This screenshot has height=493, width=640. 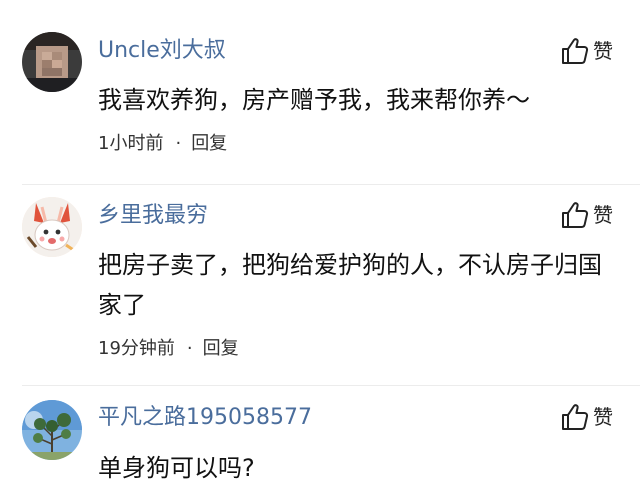 I want to click on tree-sky-avatar-icon, so click(x=52, y=430).